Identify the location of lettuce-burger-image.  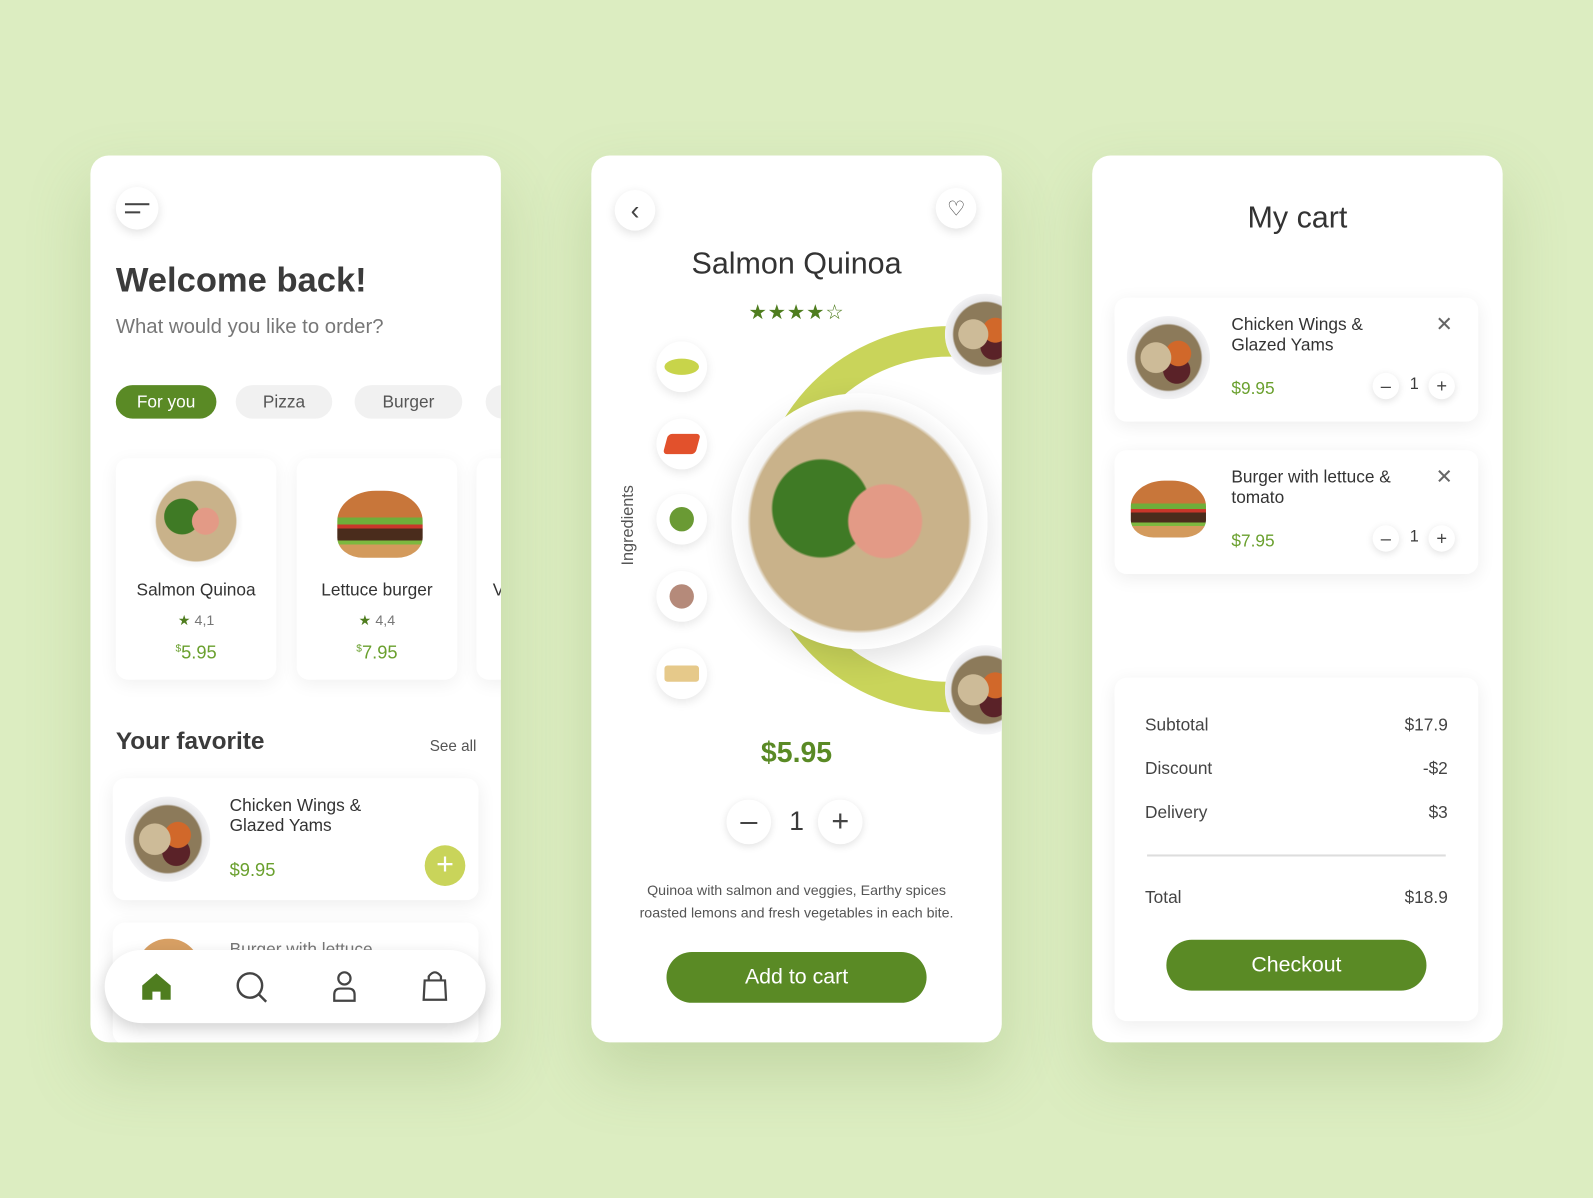
(380, 524).